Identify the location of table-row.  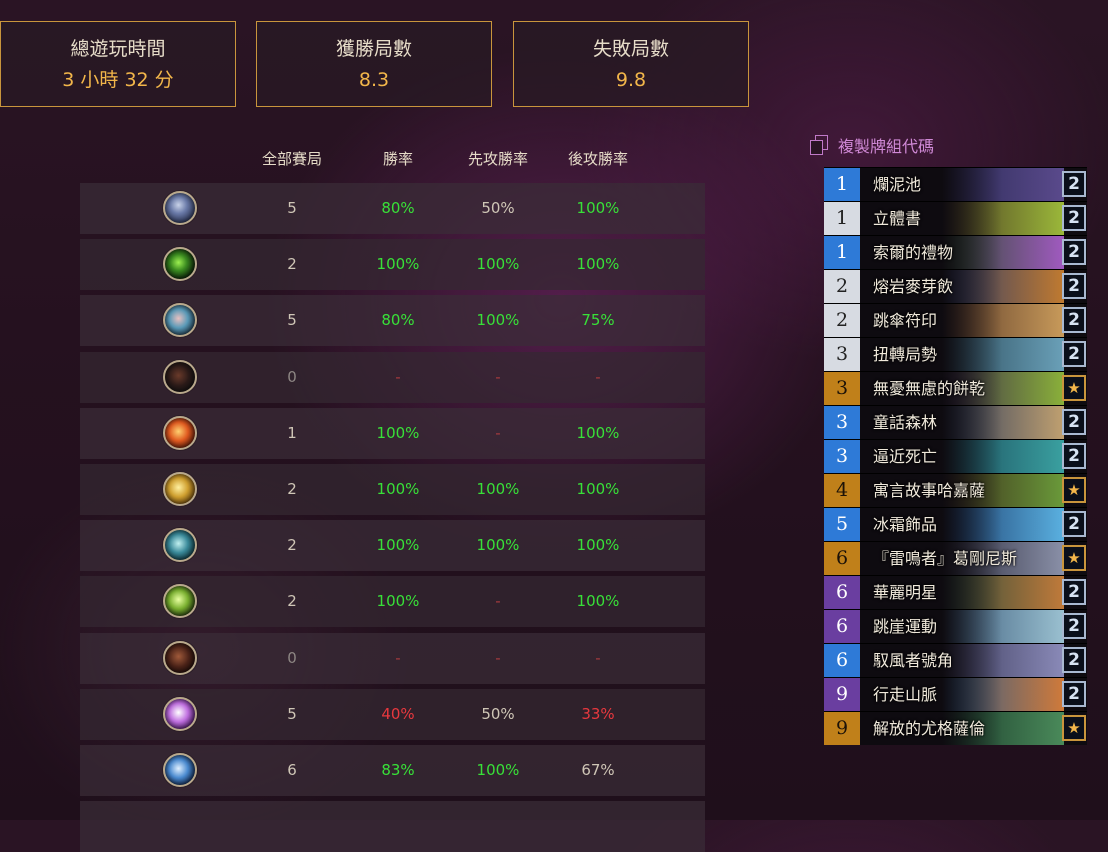
(392, 826).